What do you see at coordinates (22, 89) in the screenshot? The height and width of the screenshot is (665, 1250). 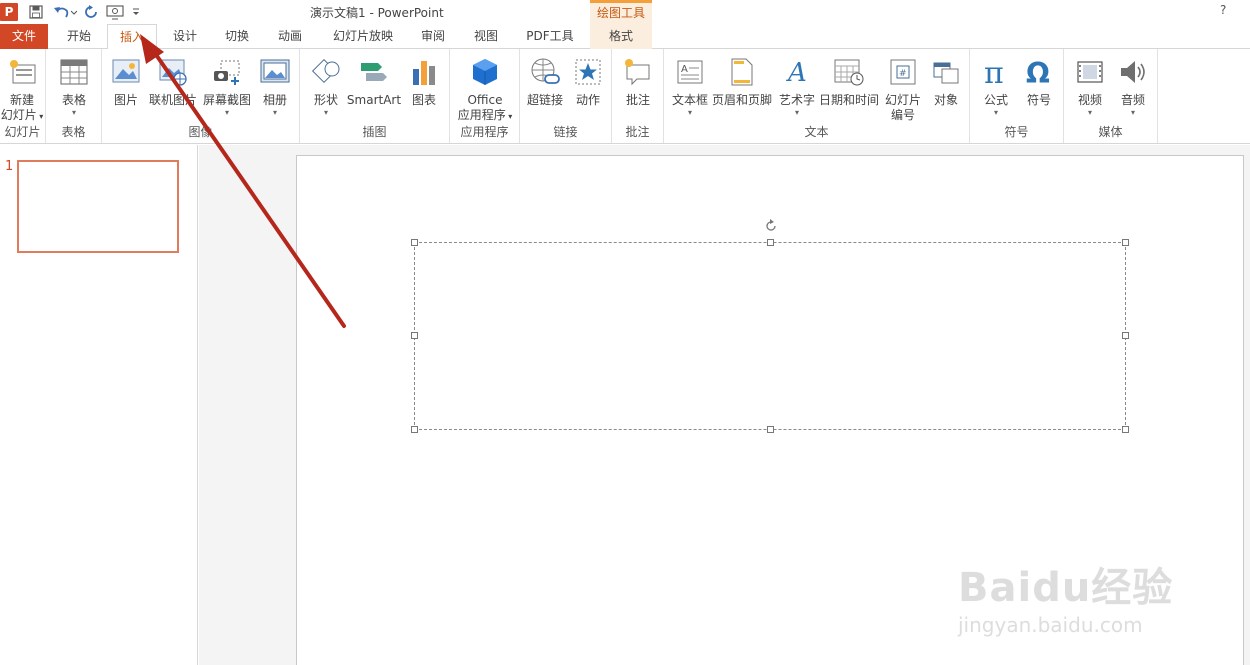 I see `new-slide-button: 新建 幻灯片 ▾` at bounding box center [22, 89].